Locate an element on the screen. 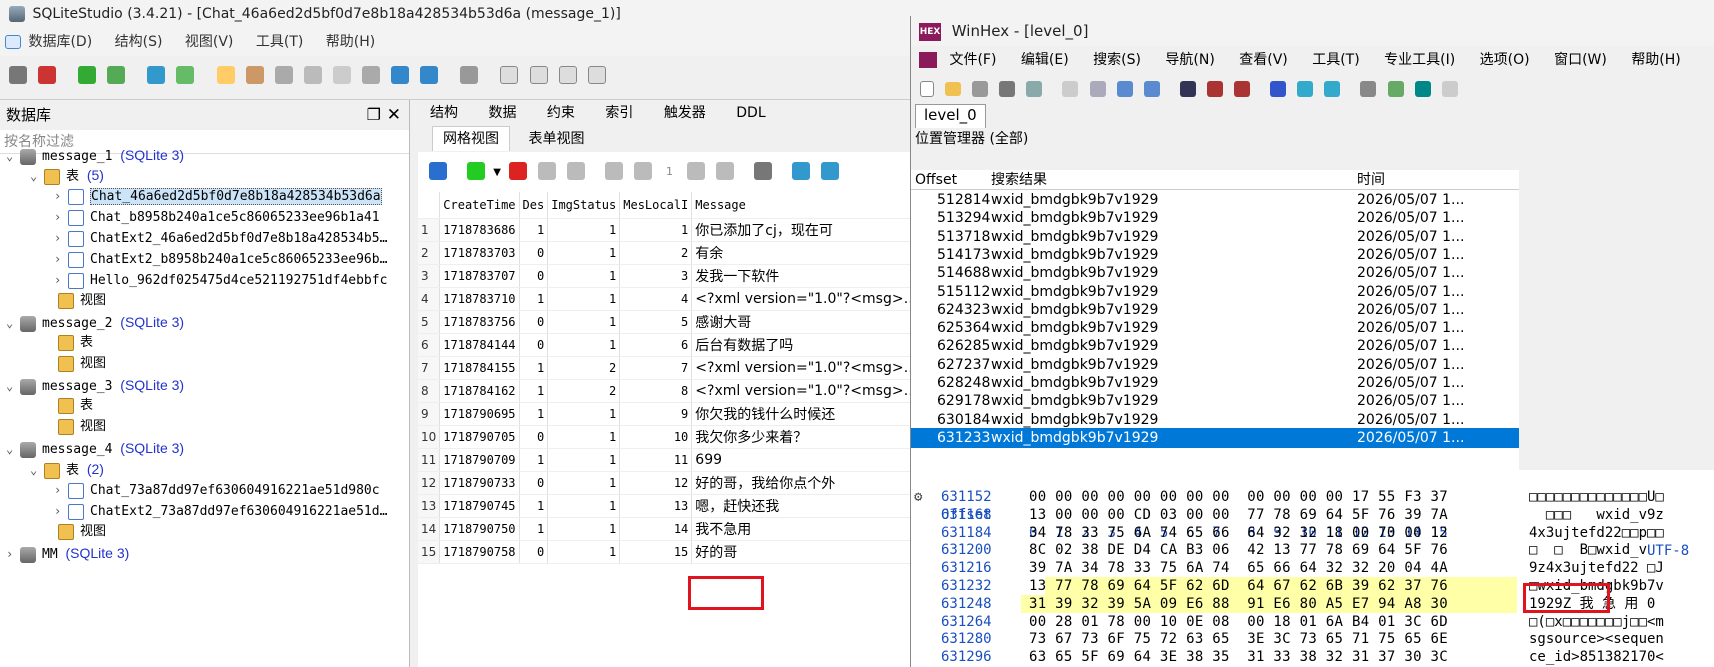 This screenshot has height=667, width=1714. chevron-down-icon: ▼ is located at coordinates (497, 172).